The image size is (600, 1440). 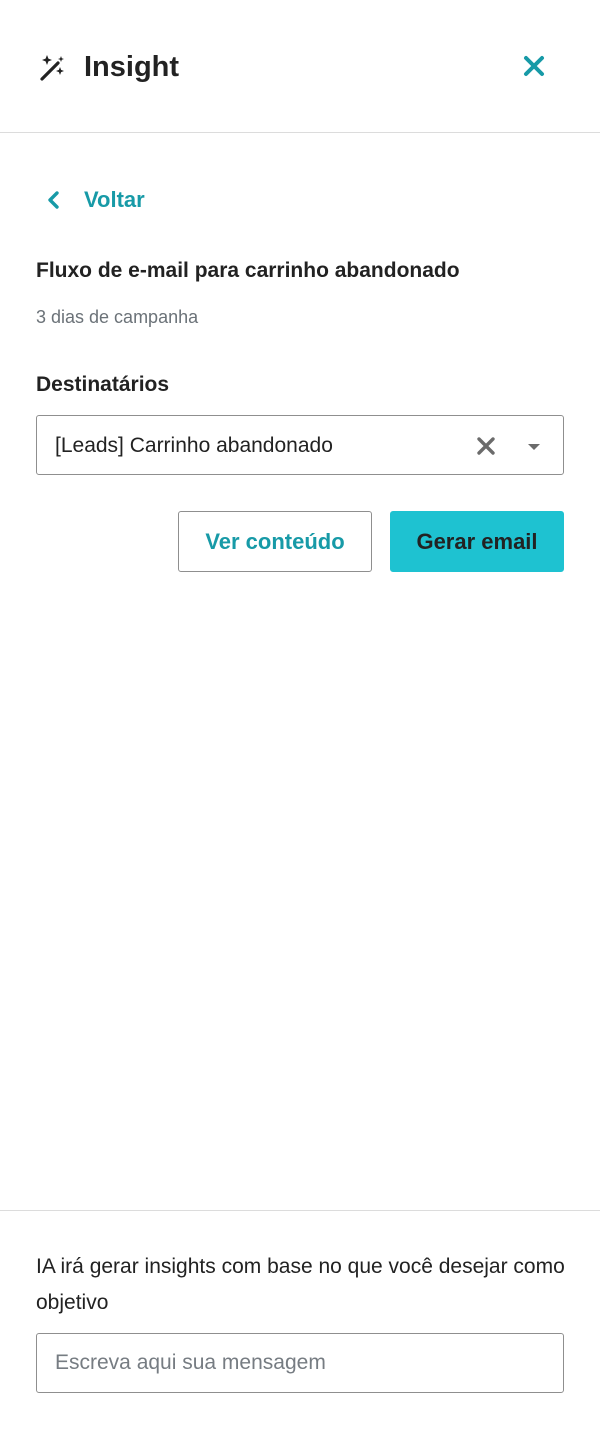 What do you see at coordinates (300, 1363) in the screenshot?
I see `message-input` at bounding box center [300, 1363].